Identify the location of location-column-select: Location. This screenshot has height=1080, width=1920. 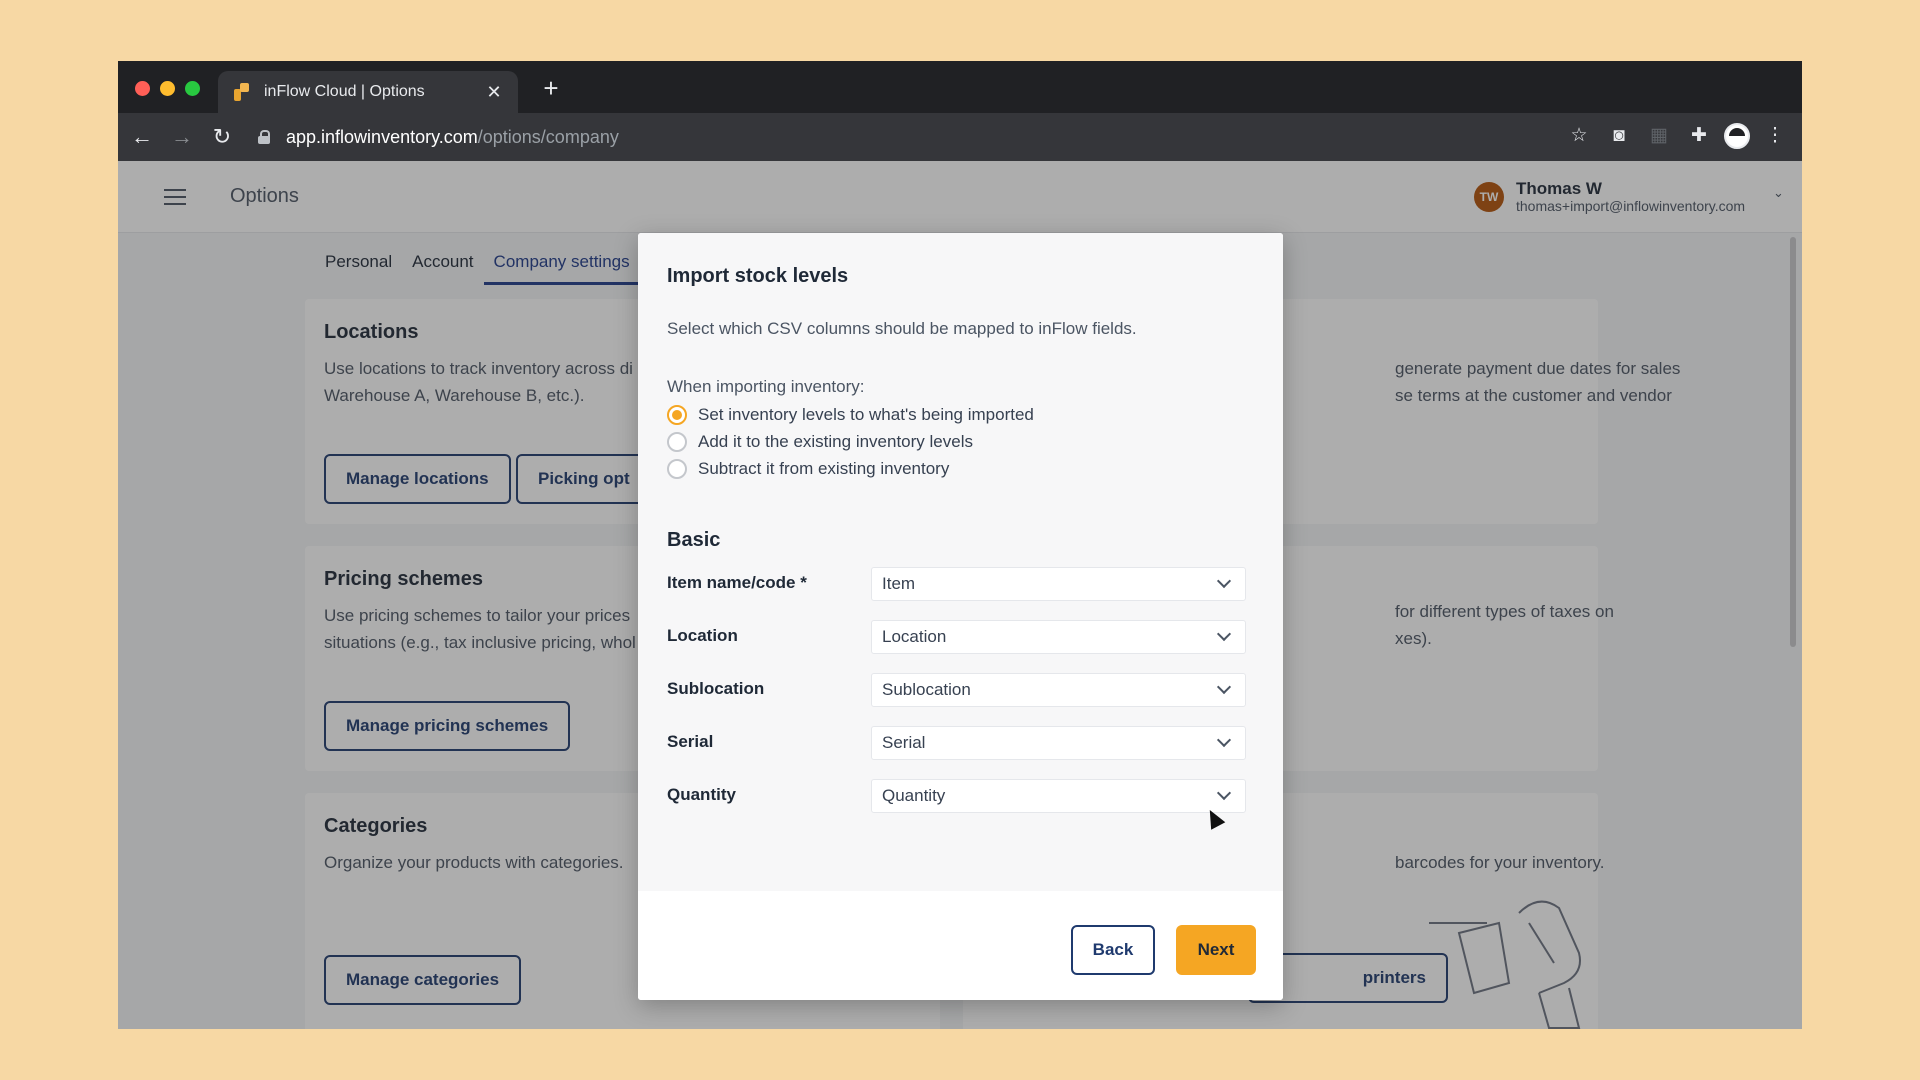
(1058, 637).